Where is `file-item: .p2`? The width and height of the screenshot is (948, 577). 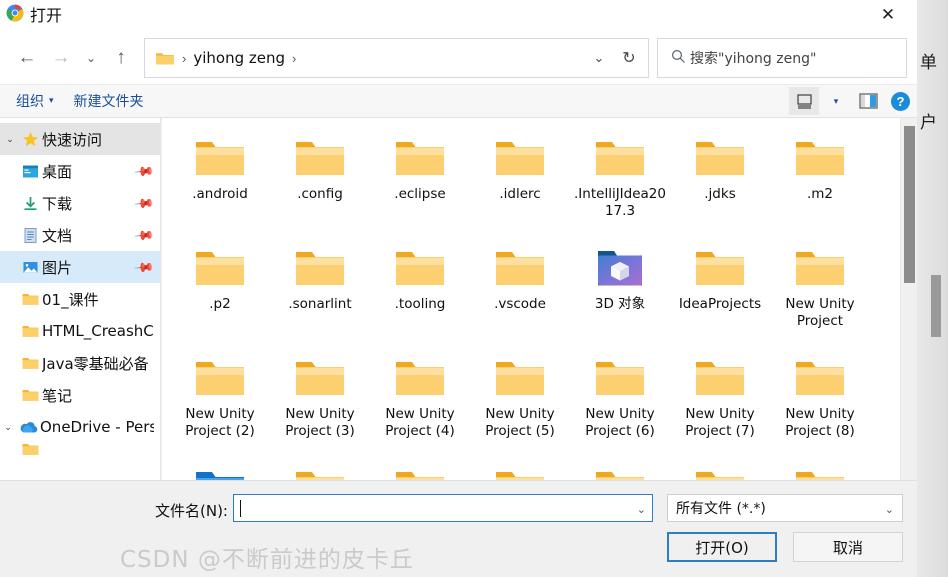 file-item: .p2 is located at coordinates (220, 295).